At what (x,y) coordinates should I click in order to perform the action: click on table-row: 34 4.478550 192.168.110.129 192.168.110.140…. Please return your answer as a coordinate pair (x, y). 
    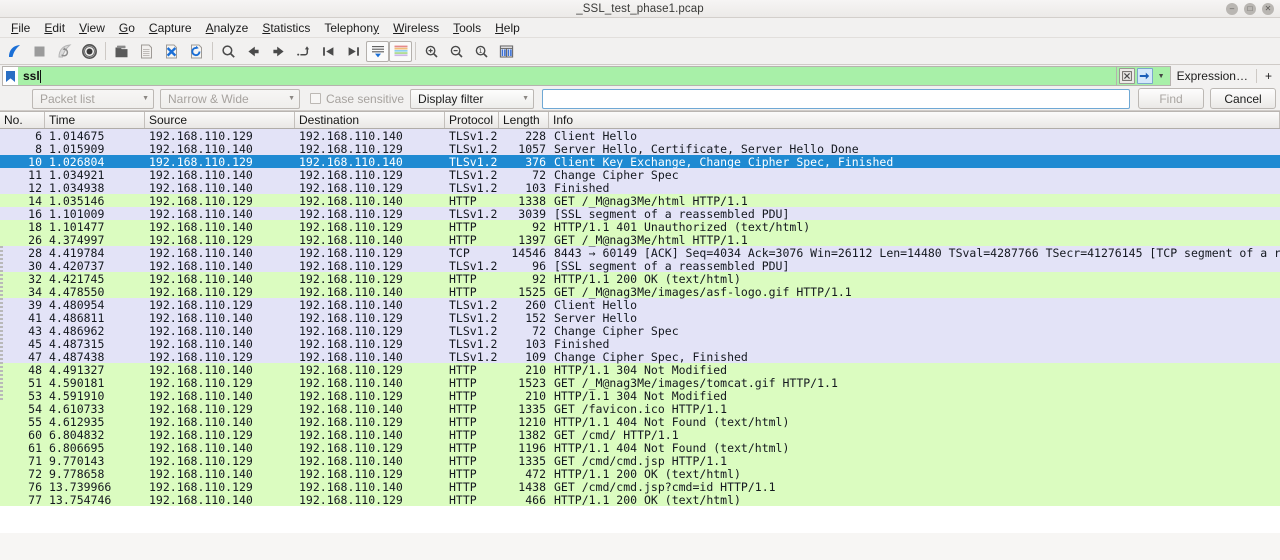
    Looking at the image, I should click on (640, 292).